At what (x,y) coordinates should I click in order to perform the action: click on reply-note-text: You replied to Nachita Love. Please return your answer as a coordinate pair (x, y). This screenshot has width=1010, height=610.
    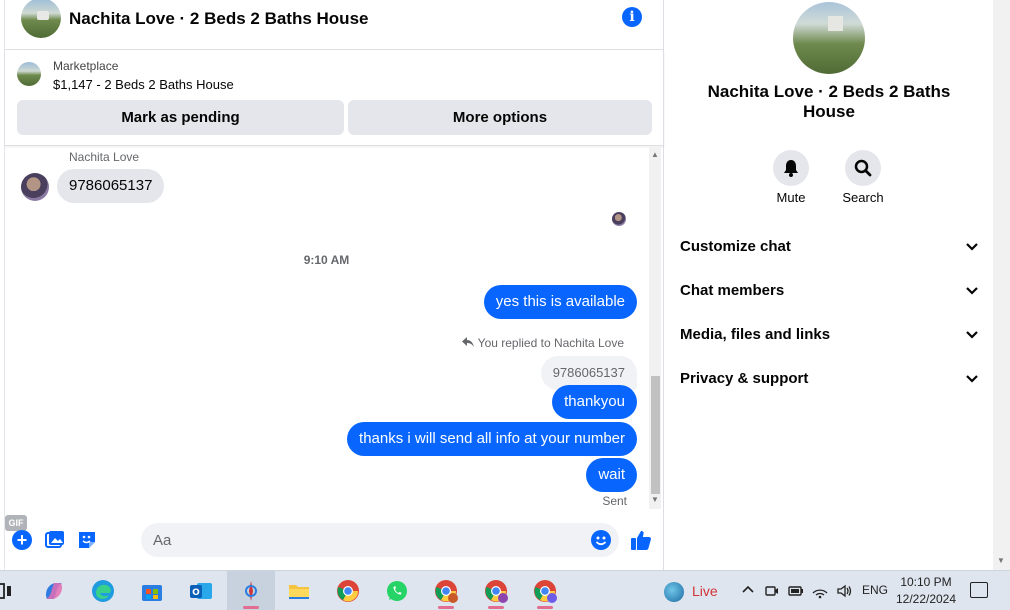
    Looking at the image, I should click on (550, 343).